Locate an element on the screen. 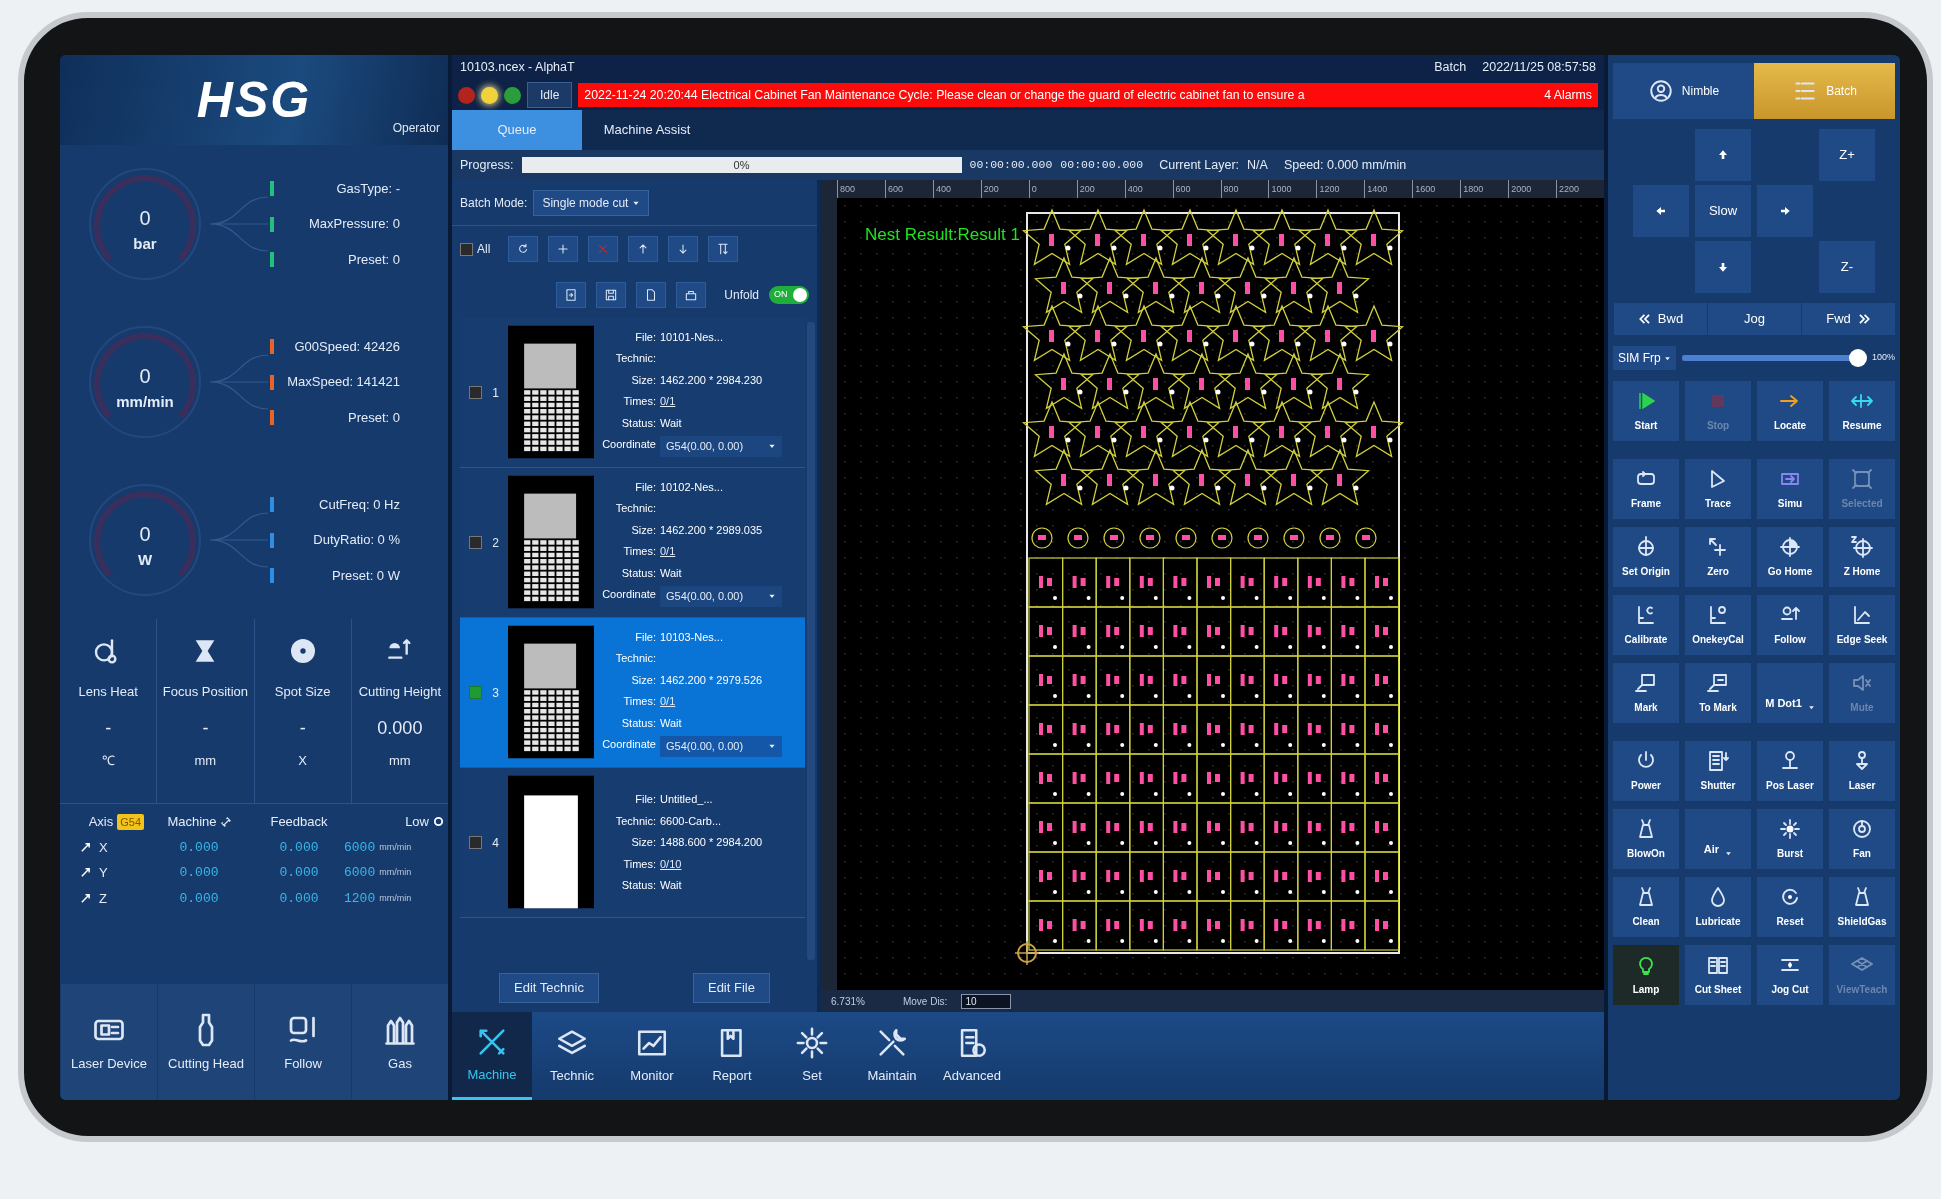  import-icon is located at coordinates (571, 295).